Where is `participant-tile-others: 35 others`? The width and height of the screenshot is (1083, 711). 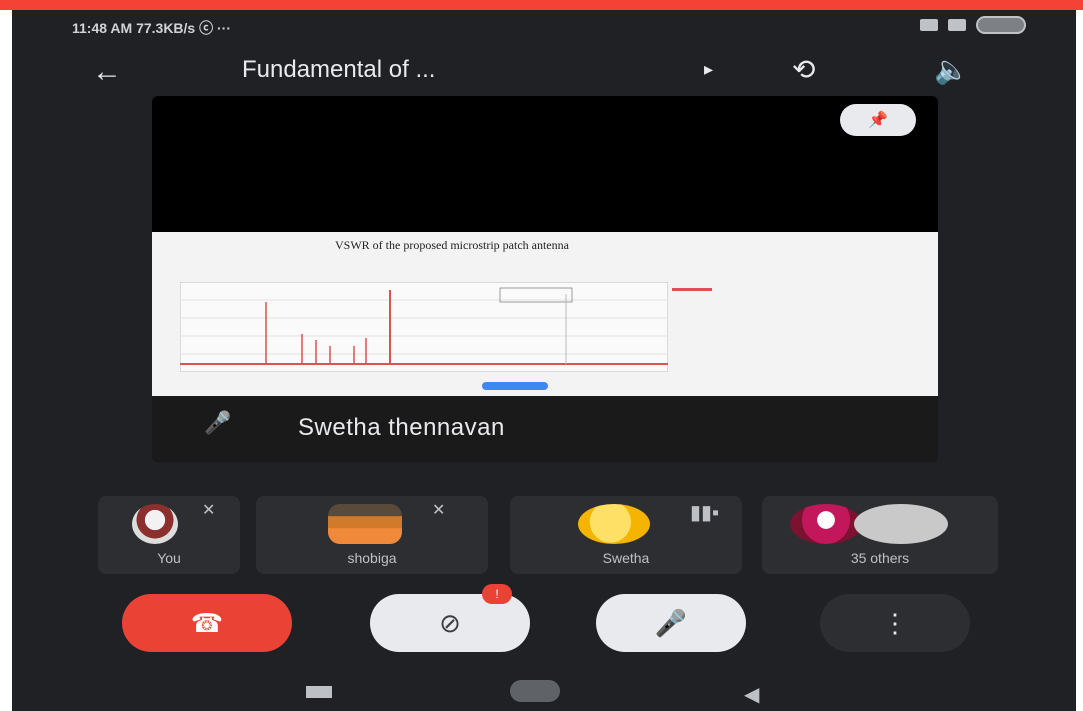 participant-tile-others: 35 others is located at coordinates (880, 535).